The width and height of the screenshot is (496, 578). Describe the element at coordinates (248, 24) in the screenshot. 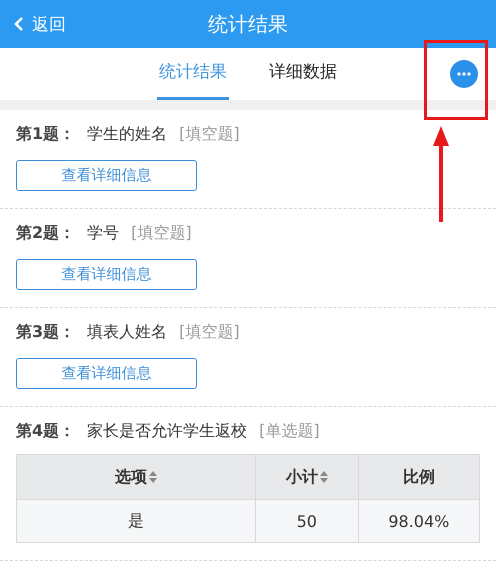

I see `page-title: 统计结果` at that location.